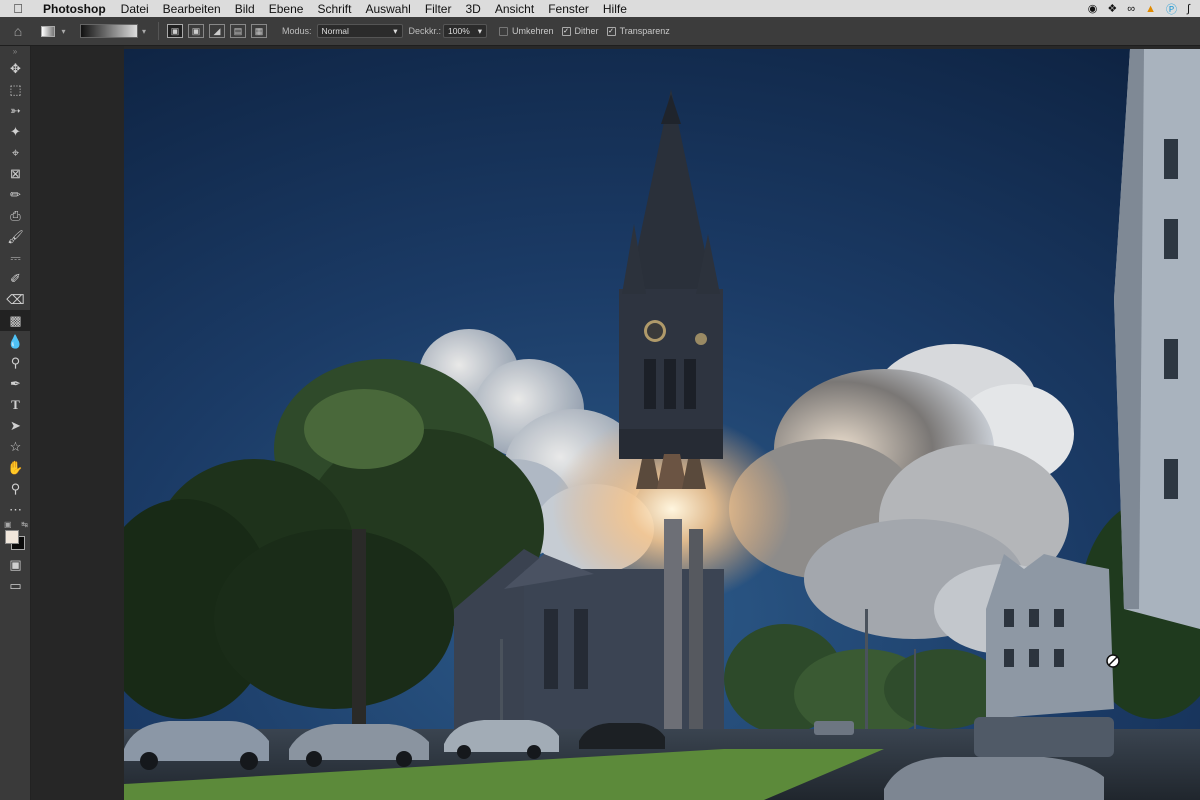  I want to click on gradient-picker, so click(109, 31).